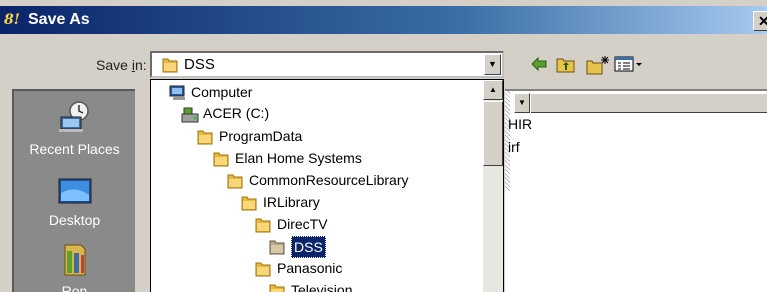 The width and height of the screenshot is (767, 292). I want to click on scroll-thumb, so click(493, 133).